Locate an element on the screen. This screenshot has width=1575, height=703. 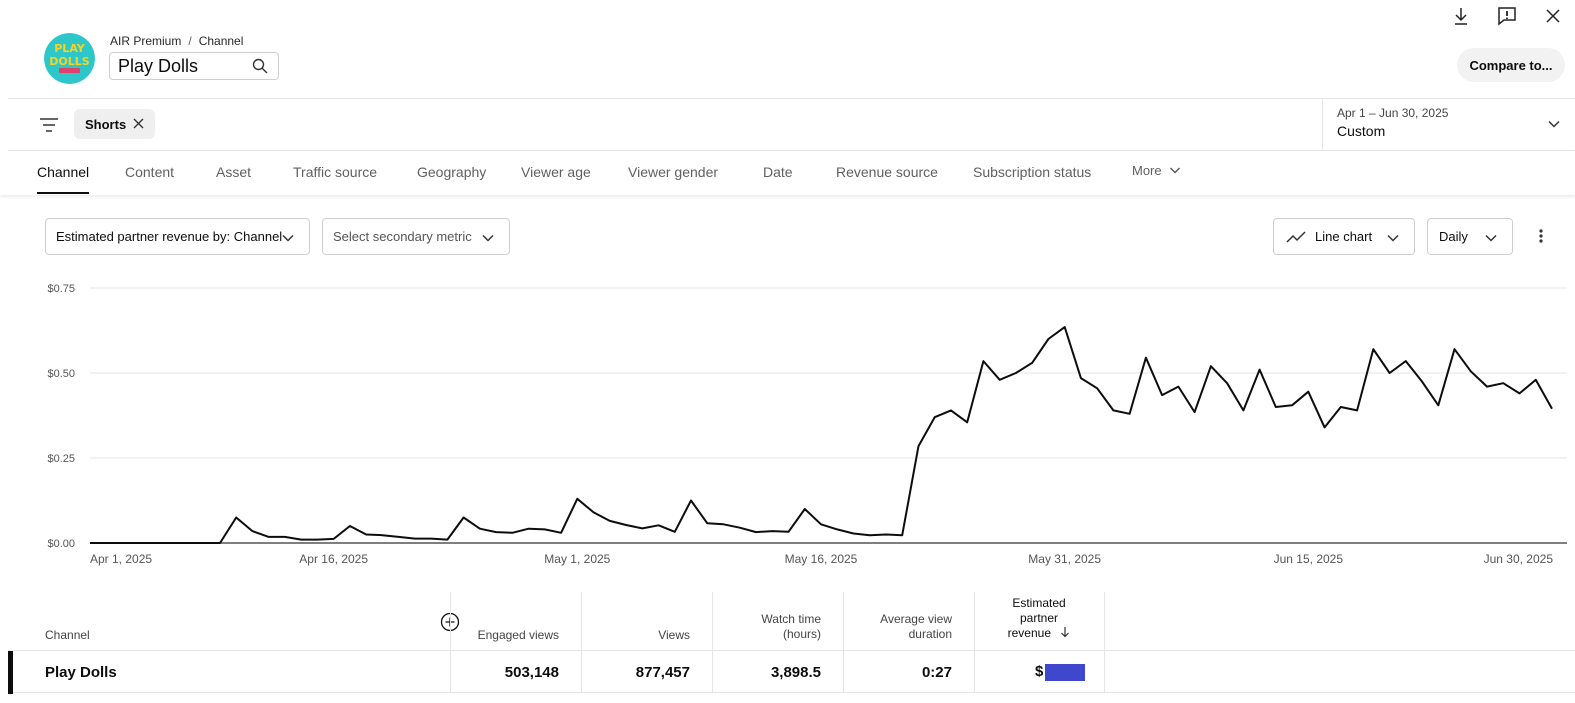
tab-revenue-source: Revenue source is located at coordinates (887, 172).